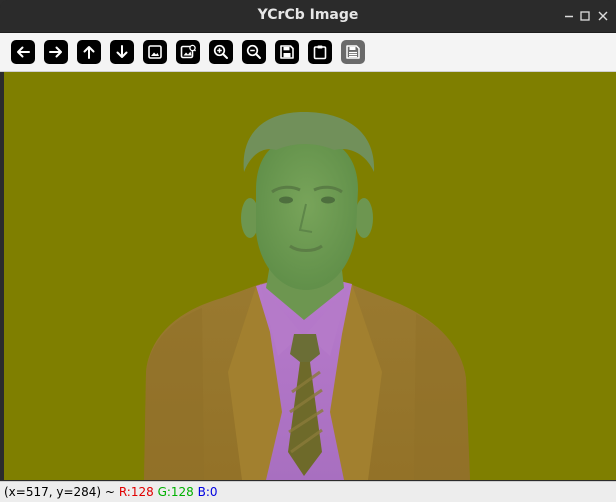  I want to click on status-green-value: G:128, so click(175, 492).